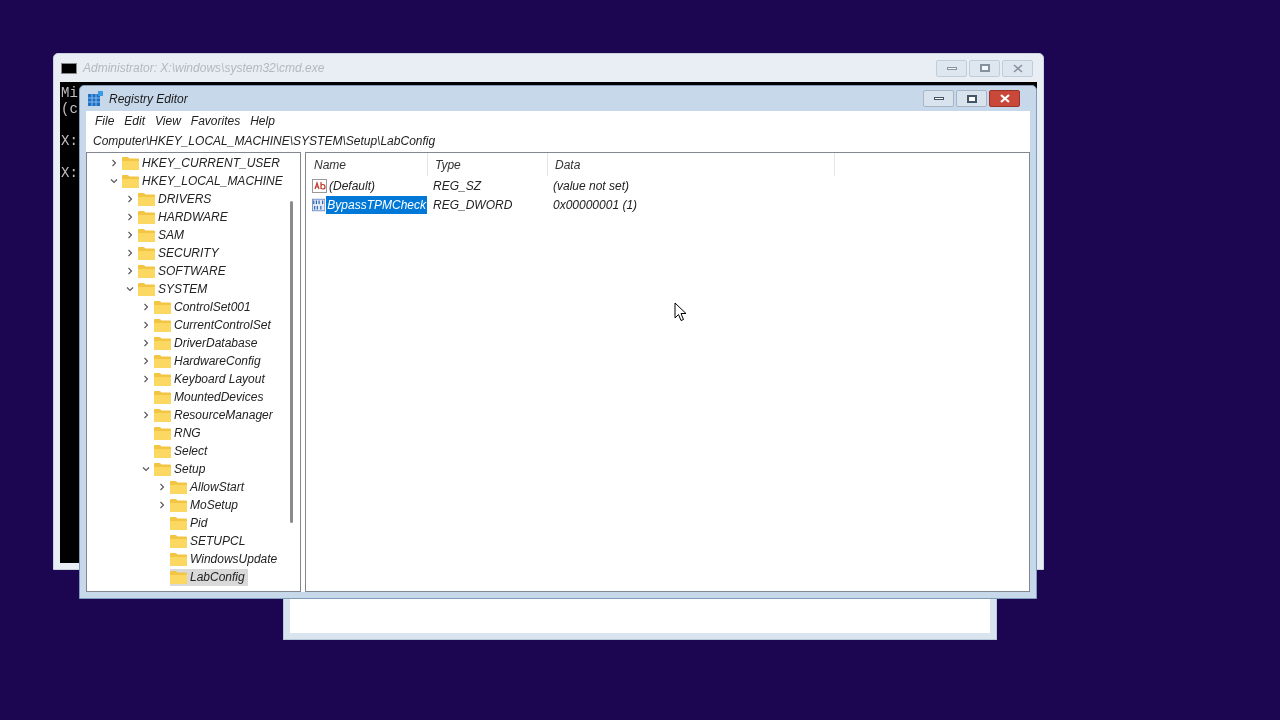  Describe the element at coordinates (203, 163) in the screenshot. I see `tree-item: HKEY_CURRENT_USER` at that location.